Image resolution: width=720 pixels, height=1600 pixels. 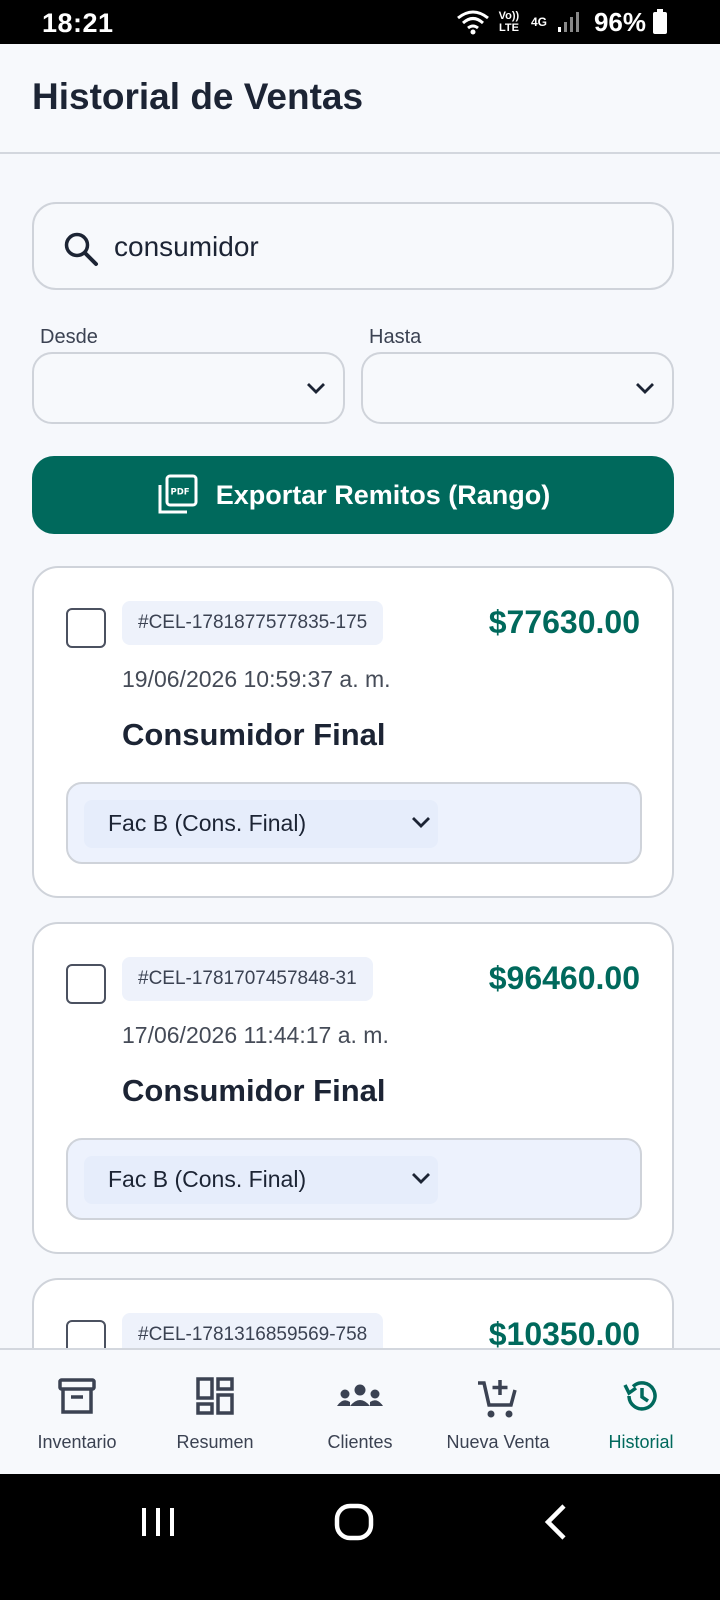 What do you see at coordinates (354, 1522) in the screenshot?
I see `home-icon` at bounding box center [354, 1522].